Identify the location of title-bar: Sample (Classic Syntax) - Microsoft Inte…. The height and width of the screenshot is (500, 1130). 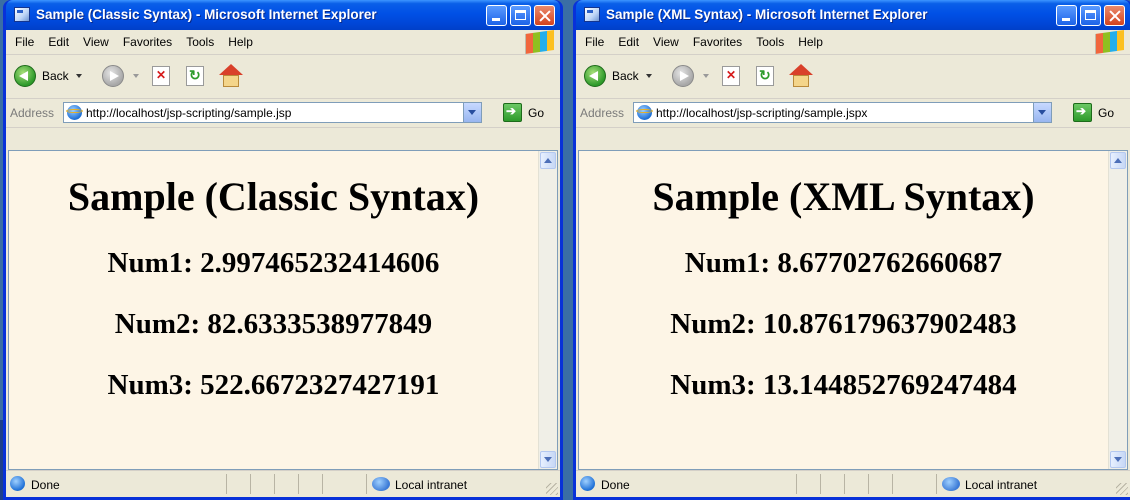
(283, 15).